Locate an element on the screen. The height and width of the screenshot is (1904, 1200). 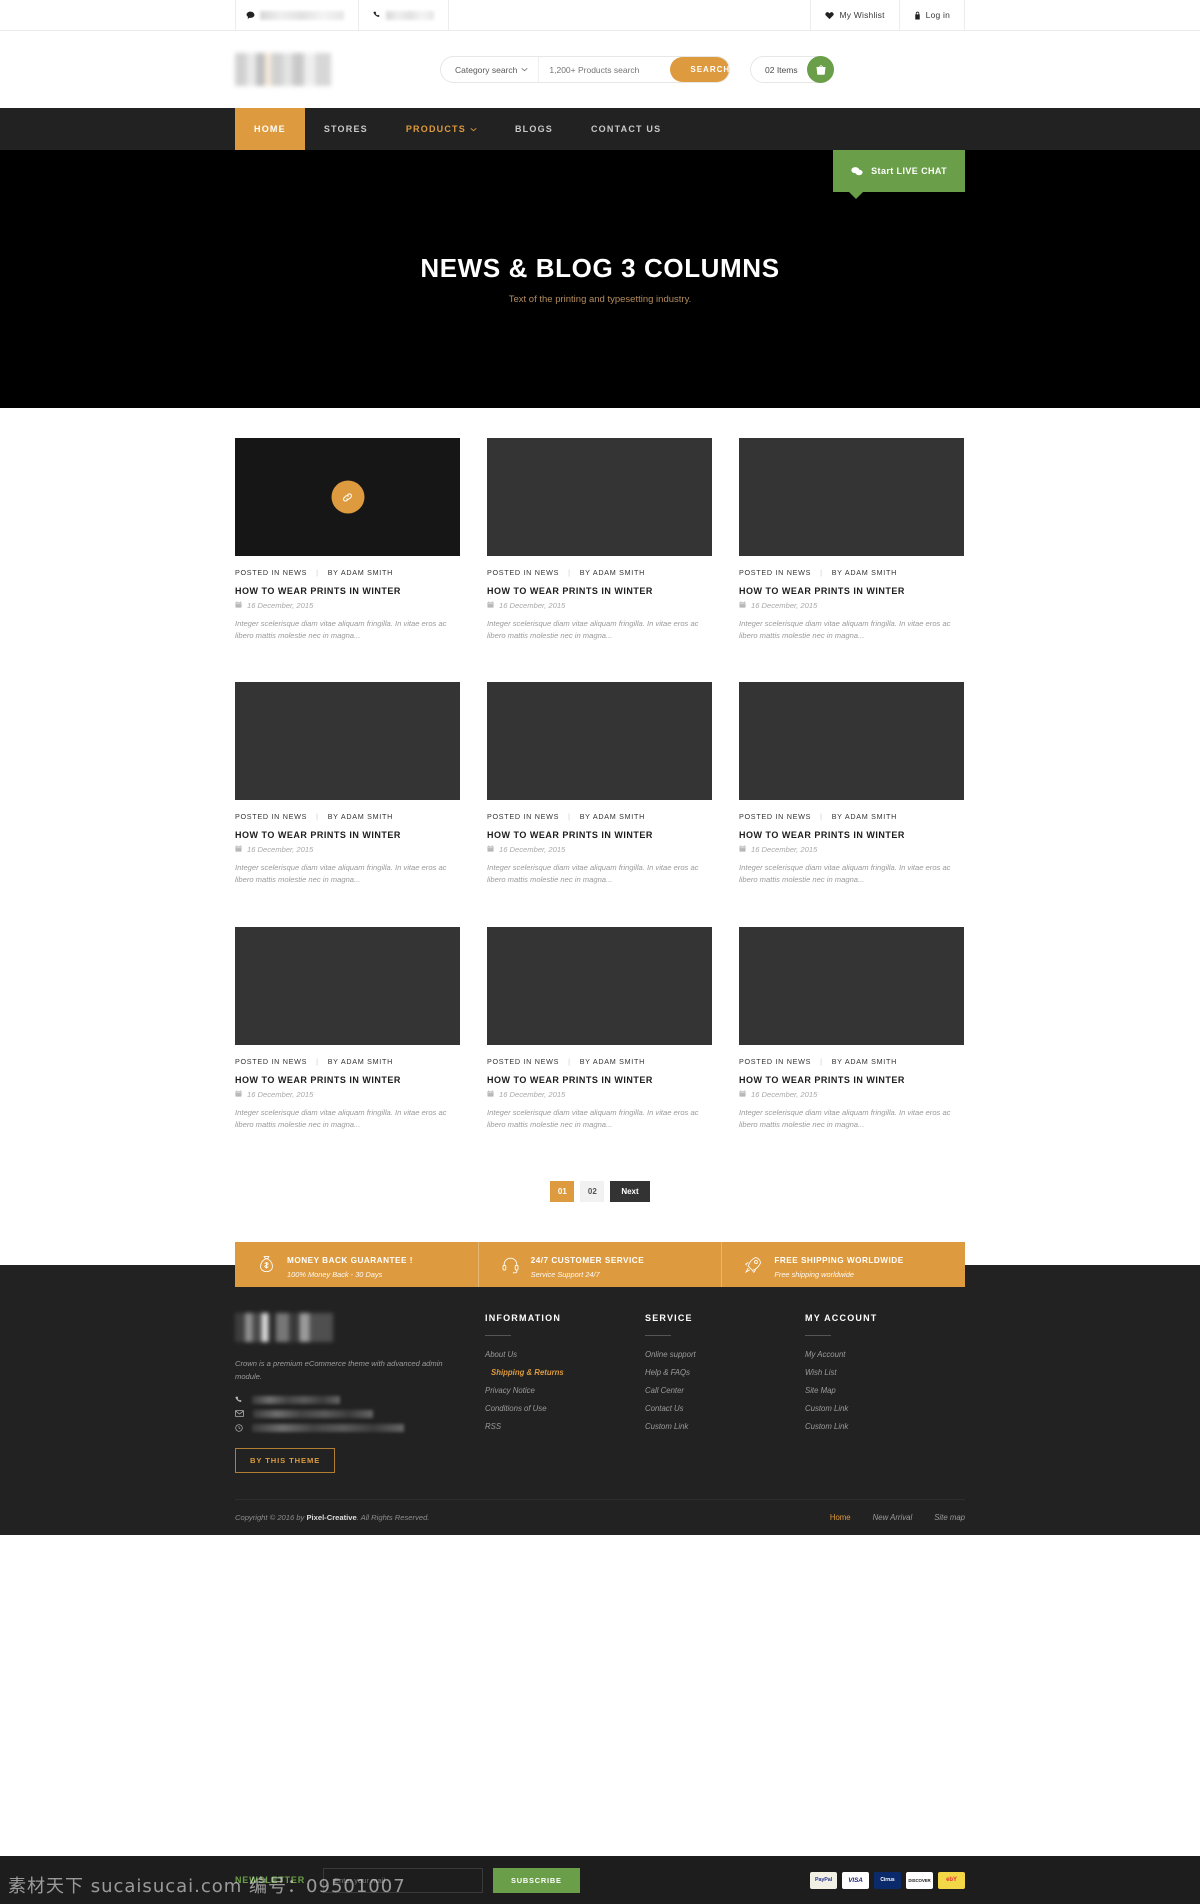
live-chat-button: Start LIVE CHAT is located at coordinates (899, 174).